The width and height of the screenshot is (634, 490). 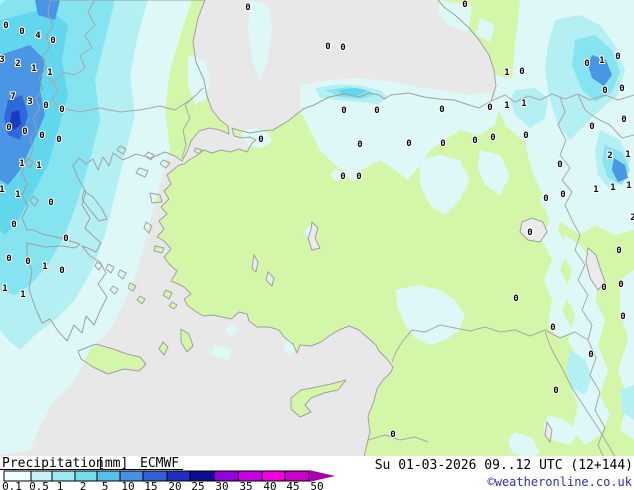 I want to click on station-value: 4, so click(x=38, y=36).